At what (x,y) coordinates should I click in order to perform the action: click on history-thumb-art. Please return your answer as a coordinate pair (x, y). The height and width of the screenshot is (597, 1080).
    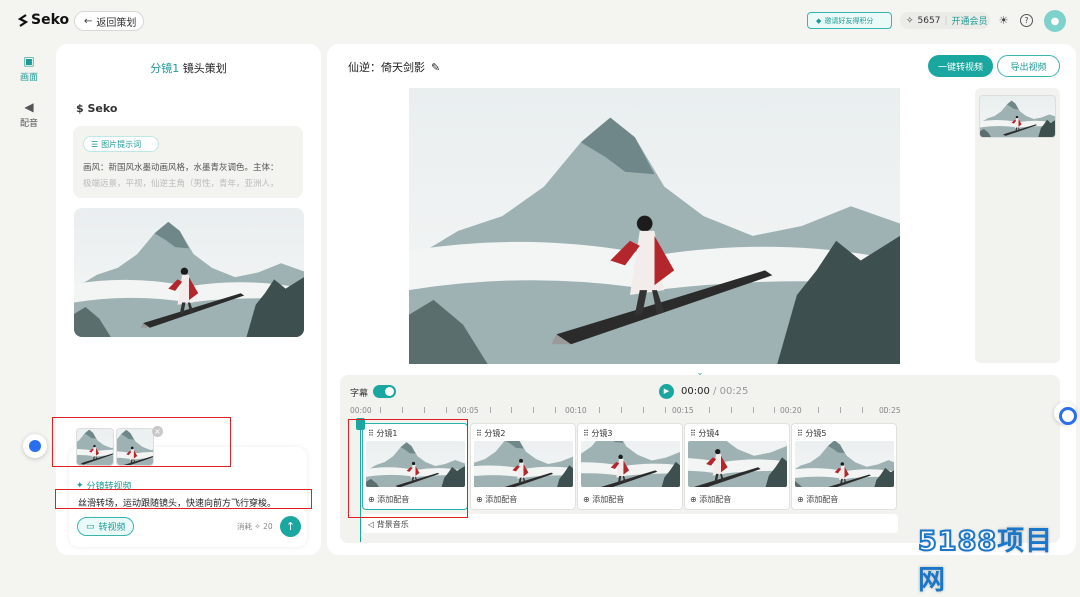
    Looking at the image, I should click on (1017, 116).